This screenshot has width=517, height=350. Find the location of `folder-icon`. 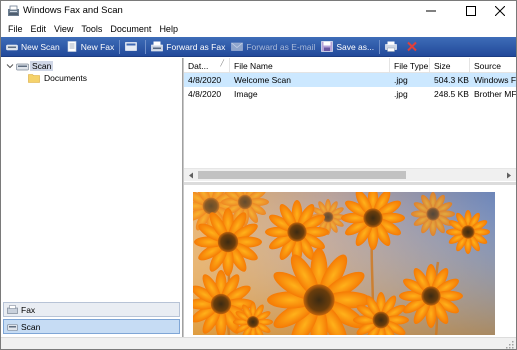

folder-icon is located at coordinates (34, 78).